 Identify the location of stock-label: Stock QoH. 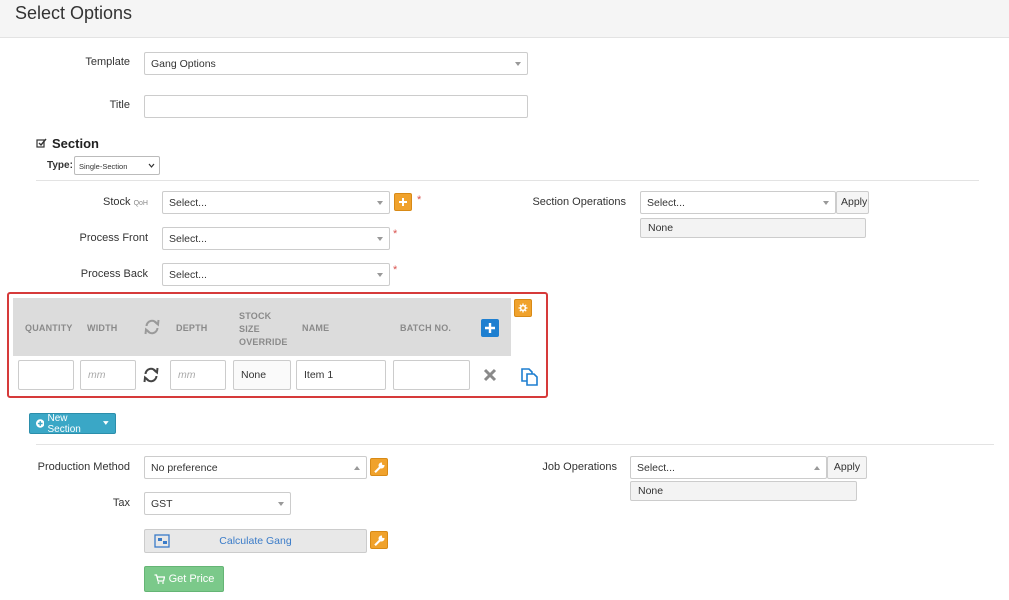
(114, 202).